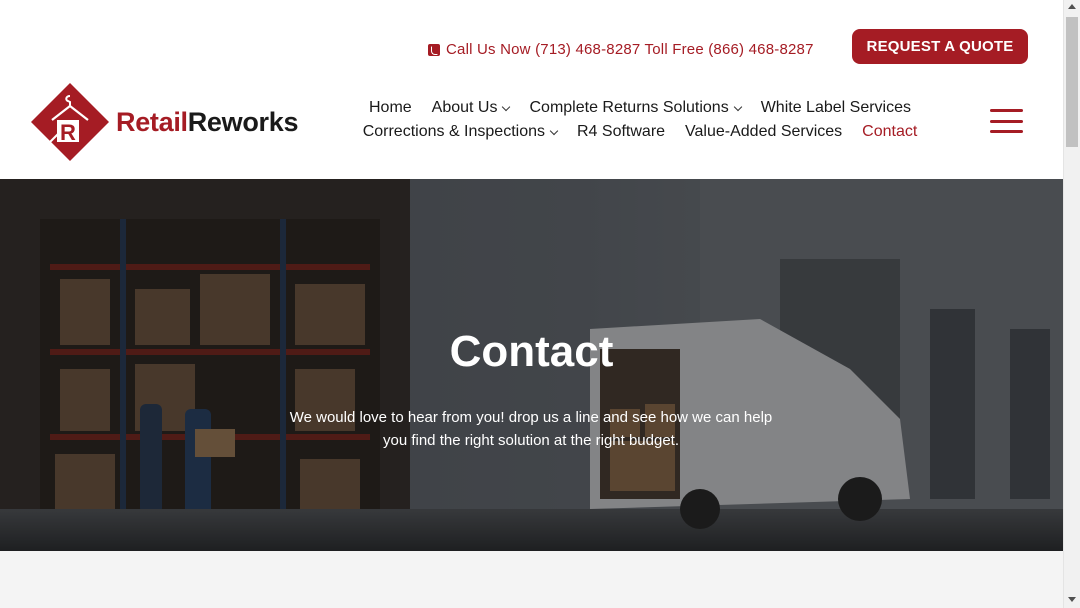  I want to click on site-logo: R RetailReworks, so click(164, 122).